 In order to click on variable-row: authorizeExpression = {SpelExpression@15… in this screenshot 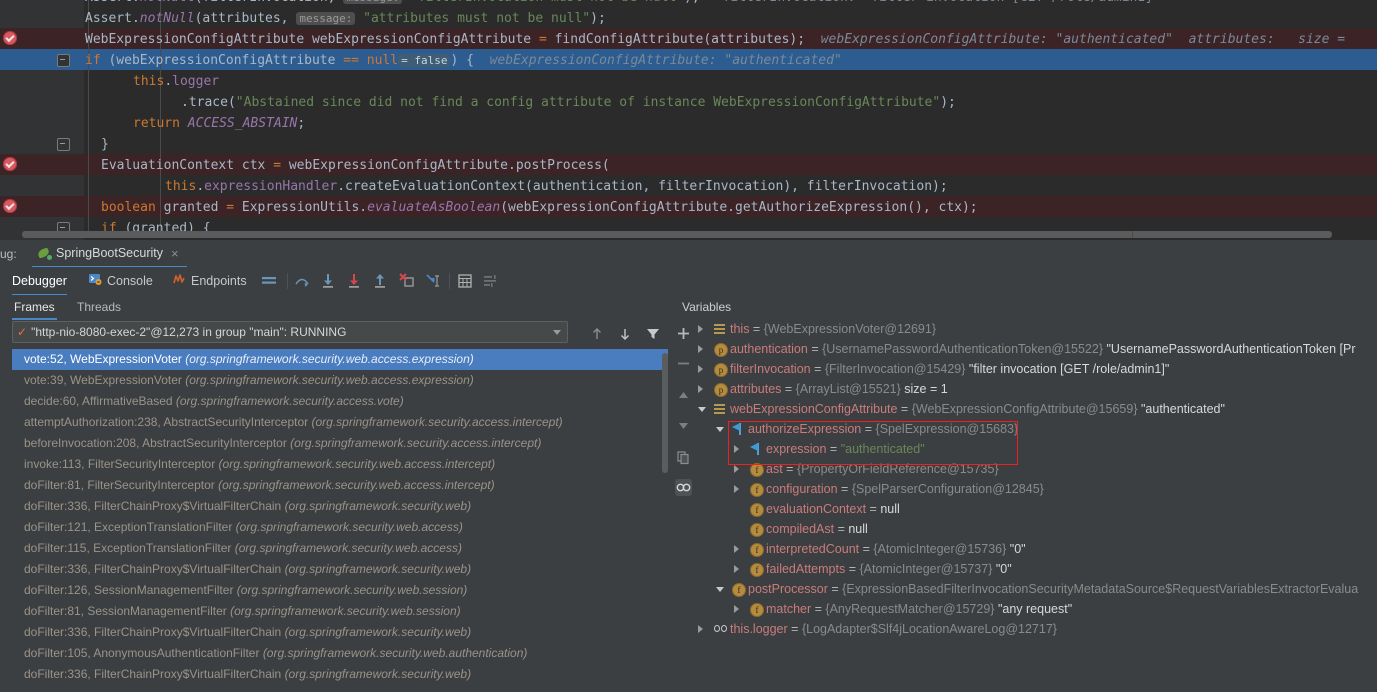, I will do `click(1036, 429)`.